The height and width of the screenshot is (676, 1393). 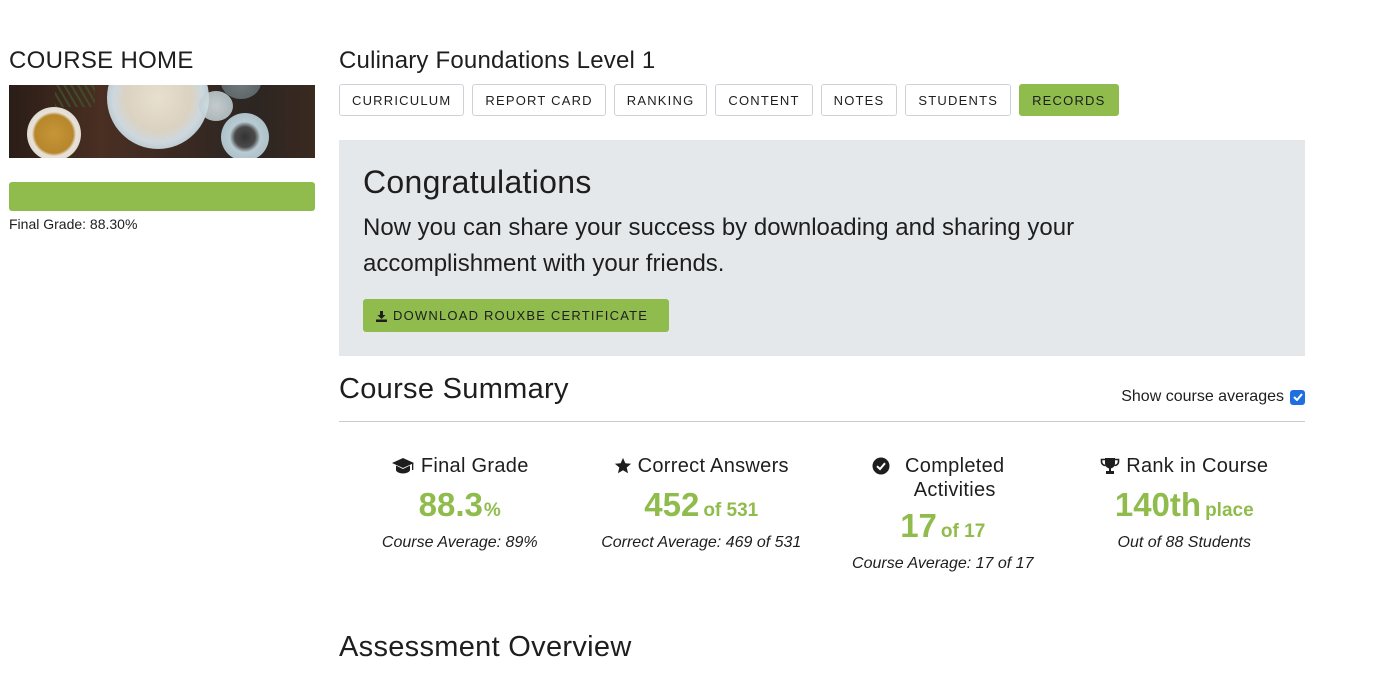 I want to click on course-summary-title: Course Summary, so click(x=454, y=389).